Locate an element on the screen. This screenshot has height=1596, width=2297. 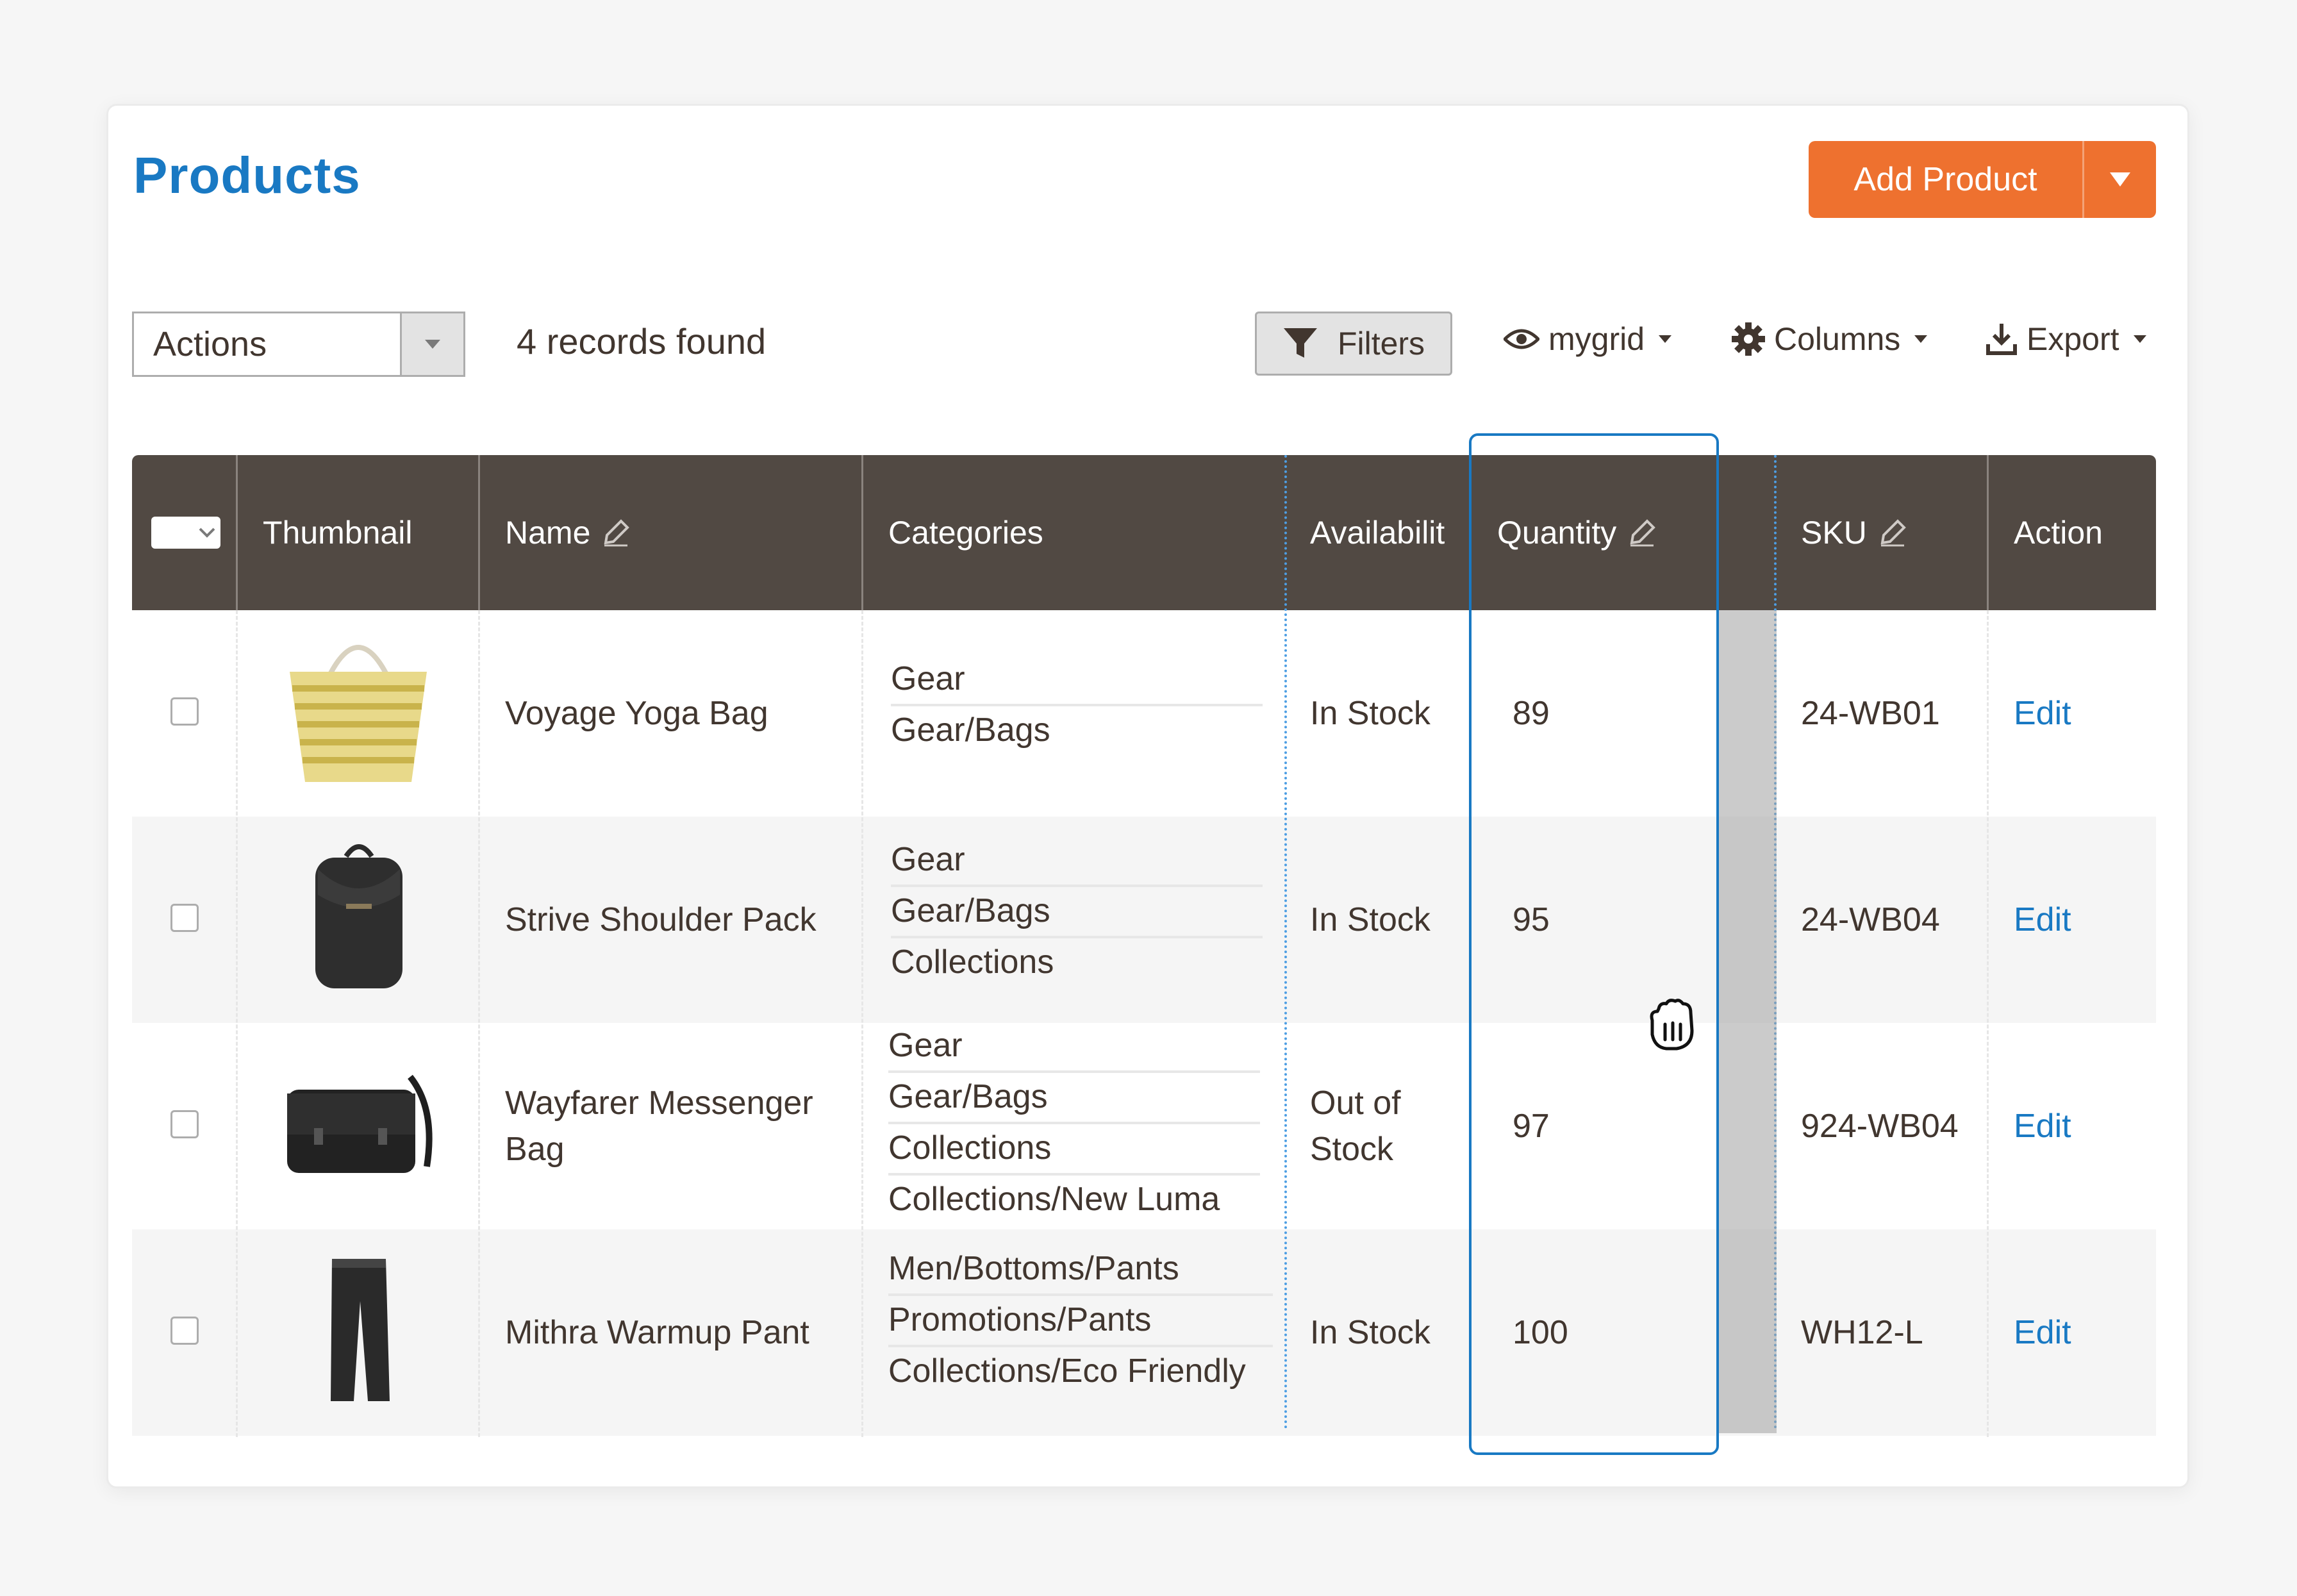
product-name: Wayfarer Messenger Bag is located at coordinates (659, 1126).